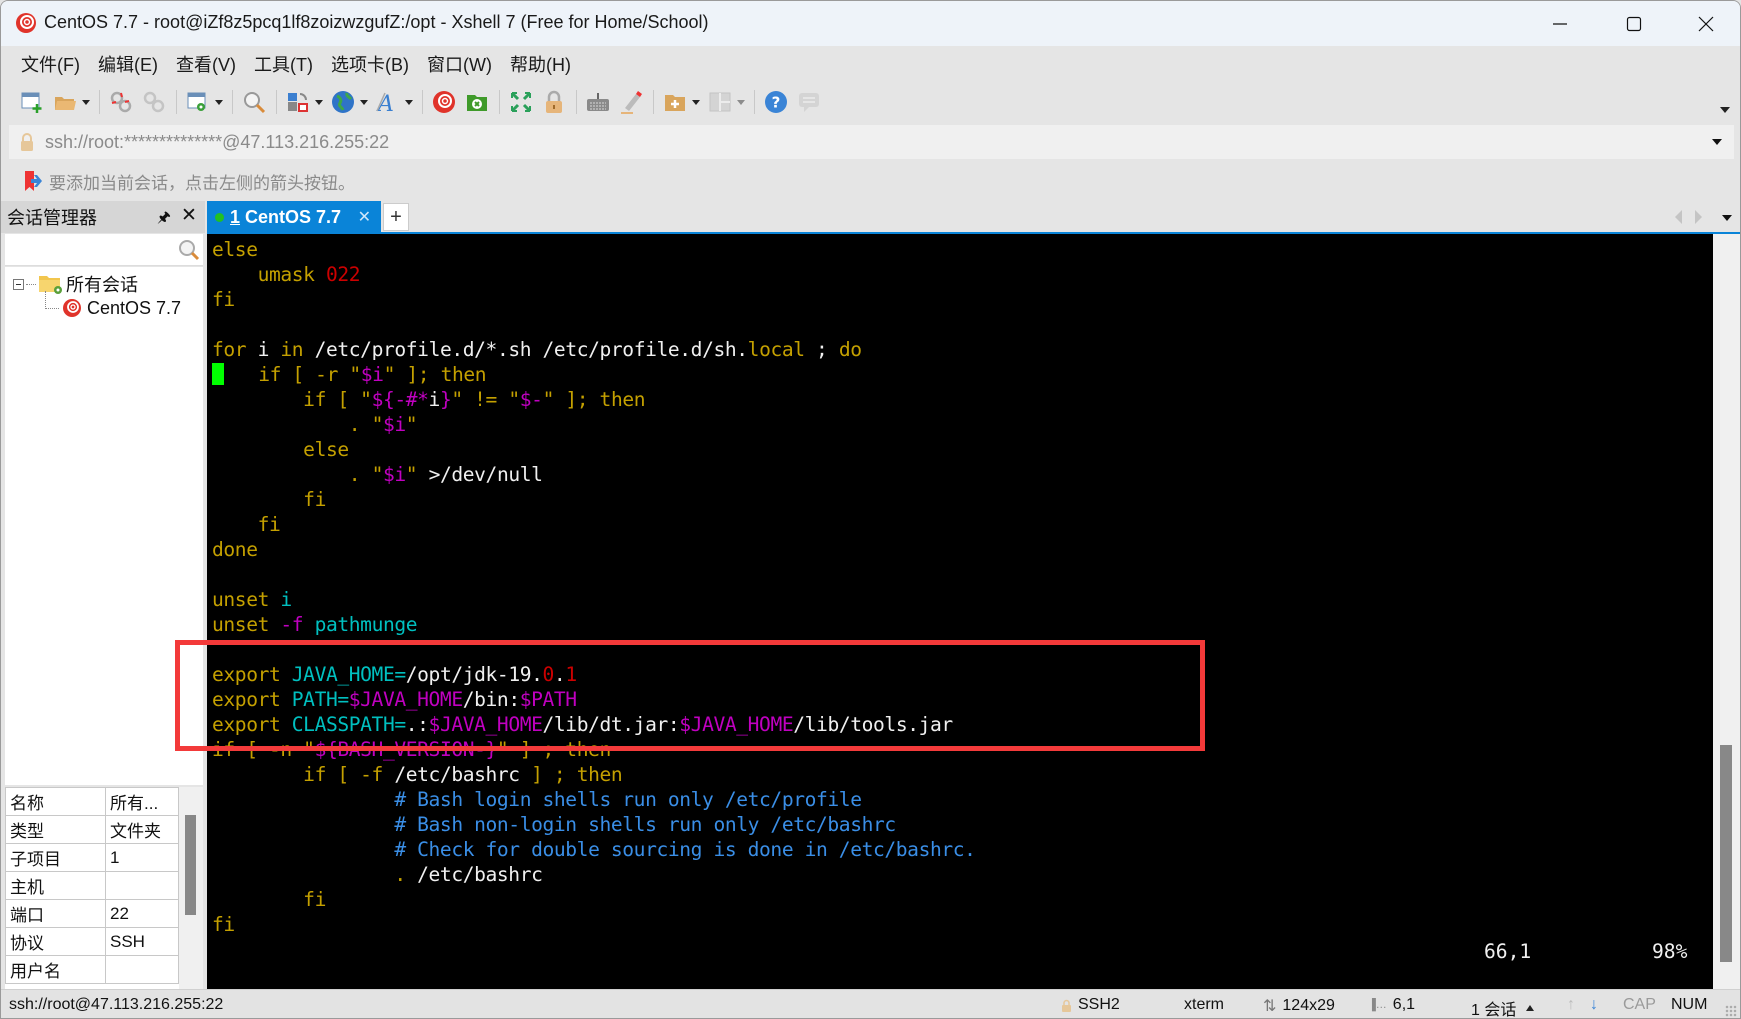  I want to click on globe-dropdown, so click(364, 102).